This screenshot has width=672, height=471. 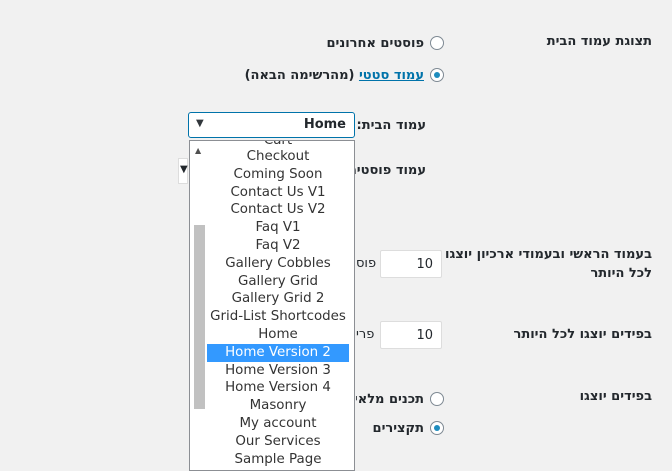 I want to click on dropdown-option: Gallery Grid 2, so click(x=278, y=299).